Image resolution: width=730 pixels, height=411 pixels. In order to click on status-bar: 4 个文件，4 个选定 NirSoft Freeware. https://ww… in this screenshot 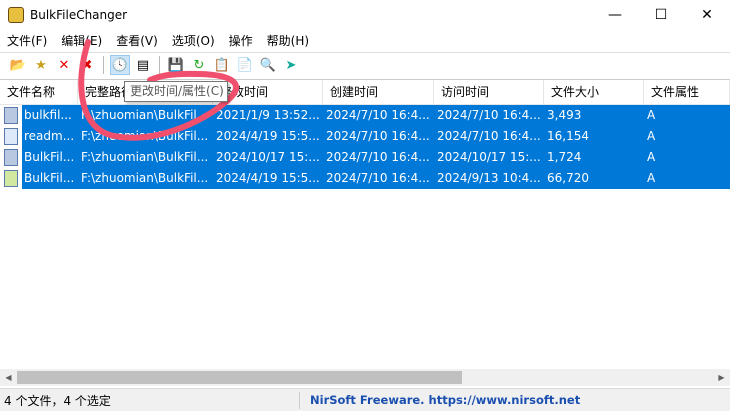, I will do `click(365, 399)`.